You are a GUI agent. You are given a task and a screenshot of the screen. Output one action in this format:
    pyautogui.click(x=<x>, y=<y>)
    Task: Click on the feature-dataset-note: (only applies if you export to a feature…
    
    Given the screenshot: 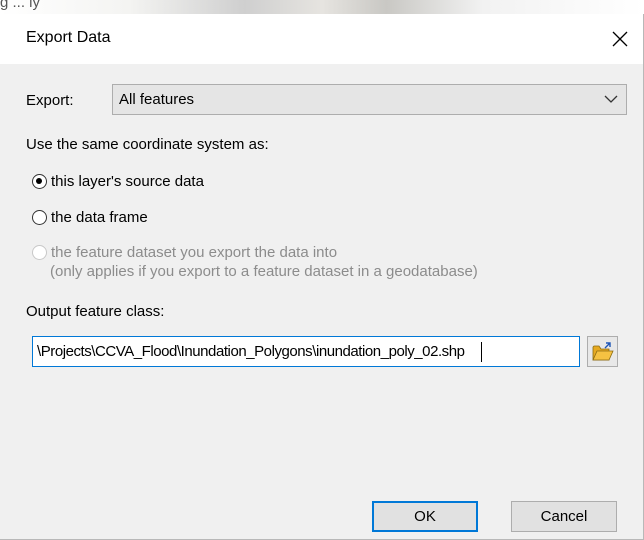 What is the action you would take?
    pyautogui.click(x=264, y=271)
    